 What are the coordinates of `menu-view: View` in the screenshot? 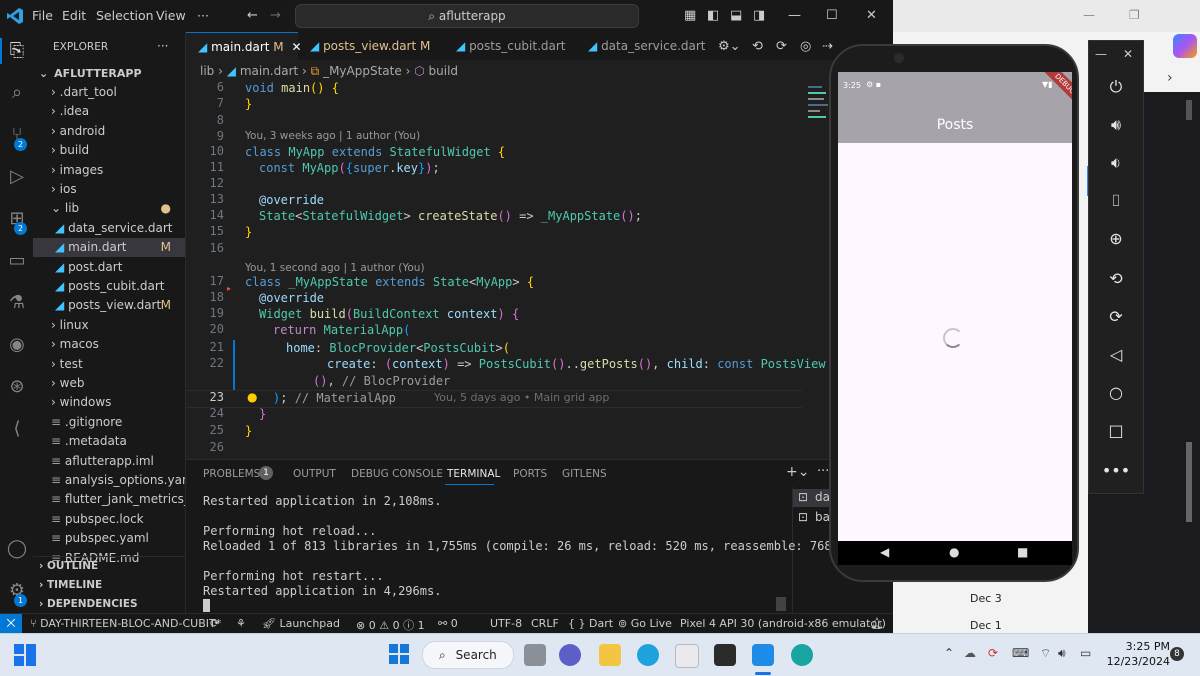 It's located at (171, 15).